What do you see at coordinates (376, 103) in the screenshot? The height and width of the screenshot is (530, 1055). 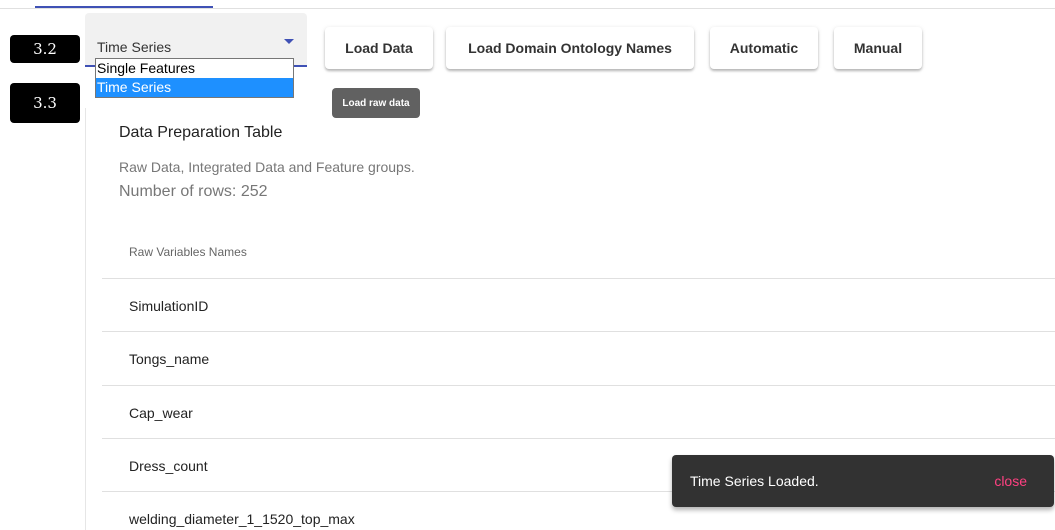 I see `load-data-tooltip: Load raw data` at bounding box center [376, 103].